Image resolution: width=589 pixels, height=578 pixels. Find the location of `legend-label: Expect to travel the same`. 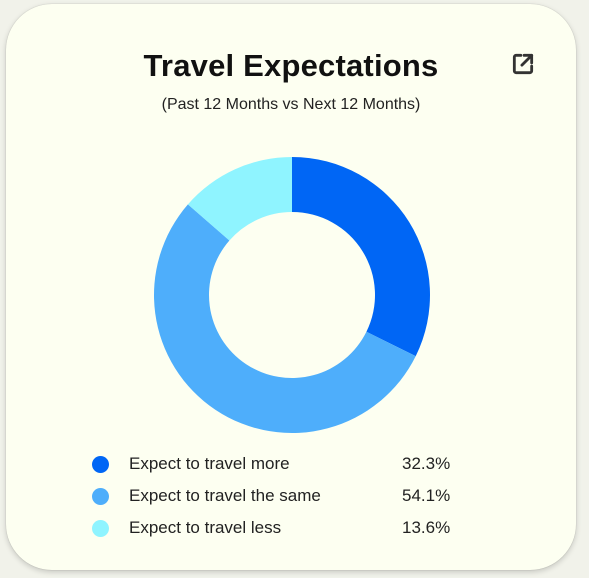

legend-label: Expect to travel the same is located at coordinates (225, 495).